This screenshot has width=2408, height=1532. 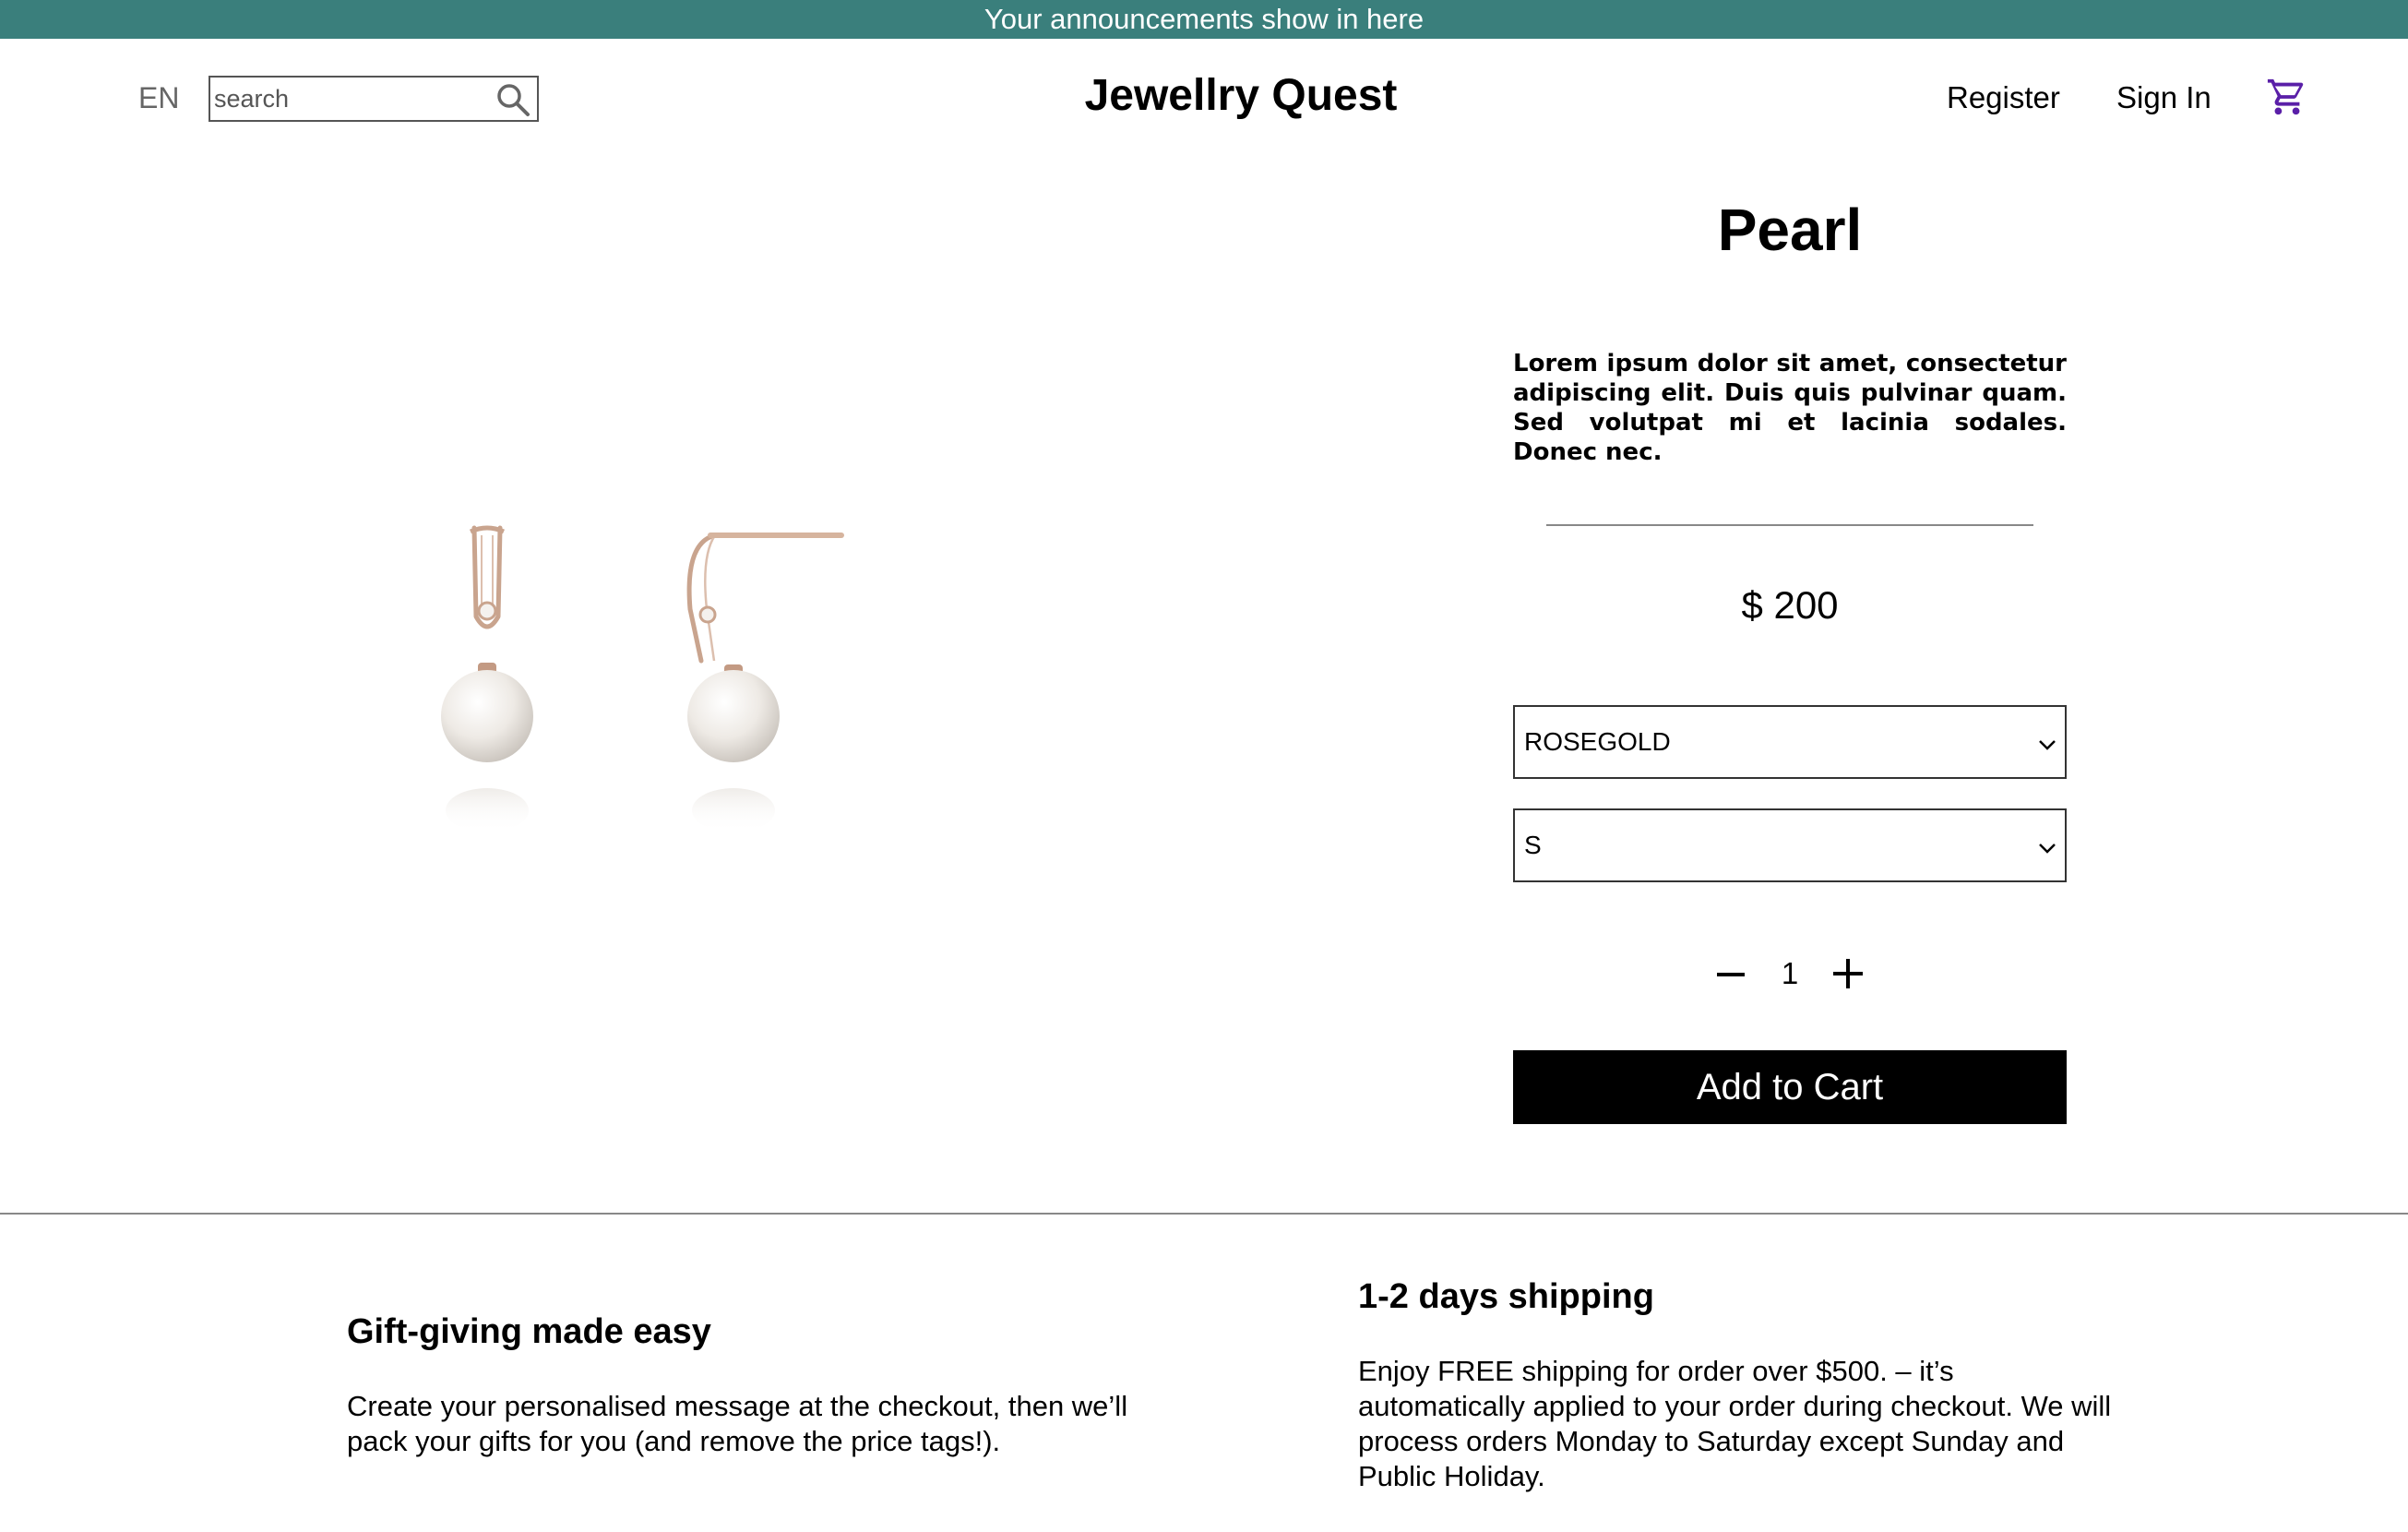 What do you see at coordinates (1790, 845) in the screenshot?
I see `size-select: S` at bounding box center [1790, 845].